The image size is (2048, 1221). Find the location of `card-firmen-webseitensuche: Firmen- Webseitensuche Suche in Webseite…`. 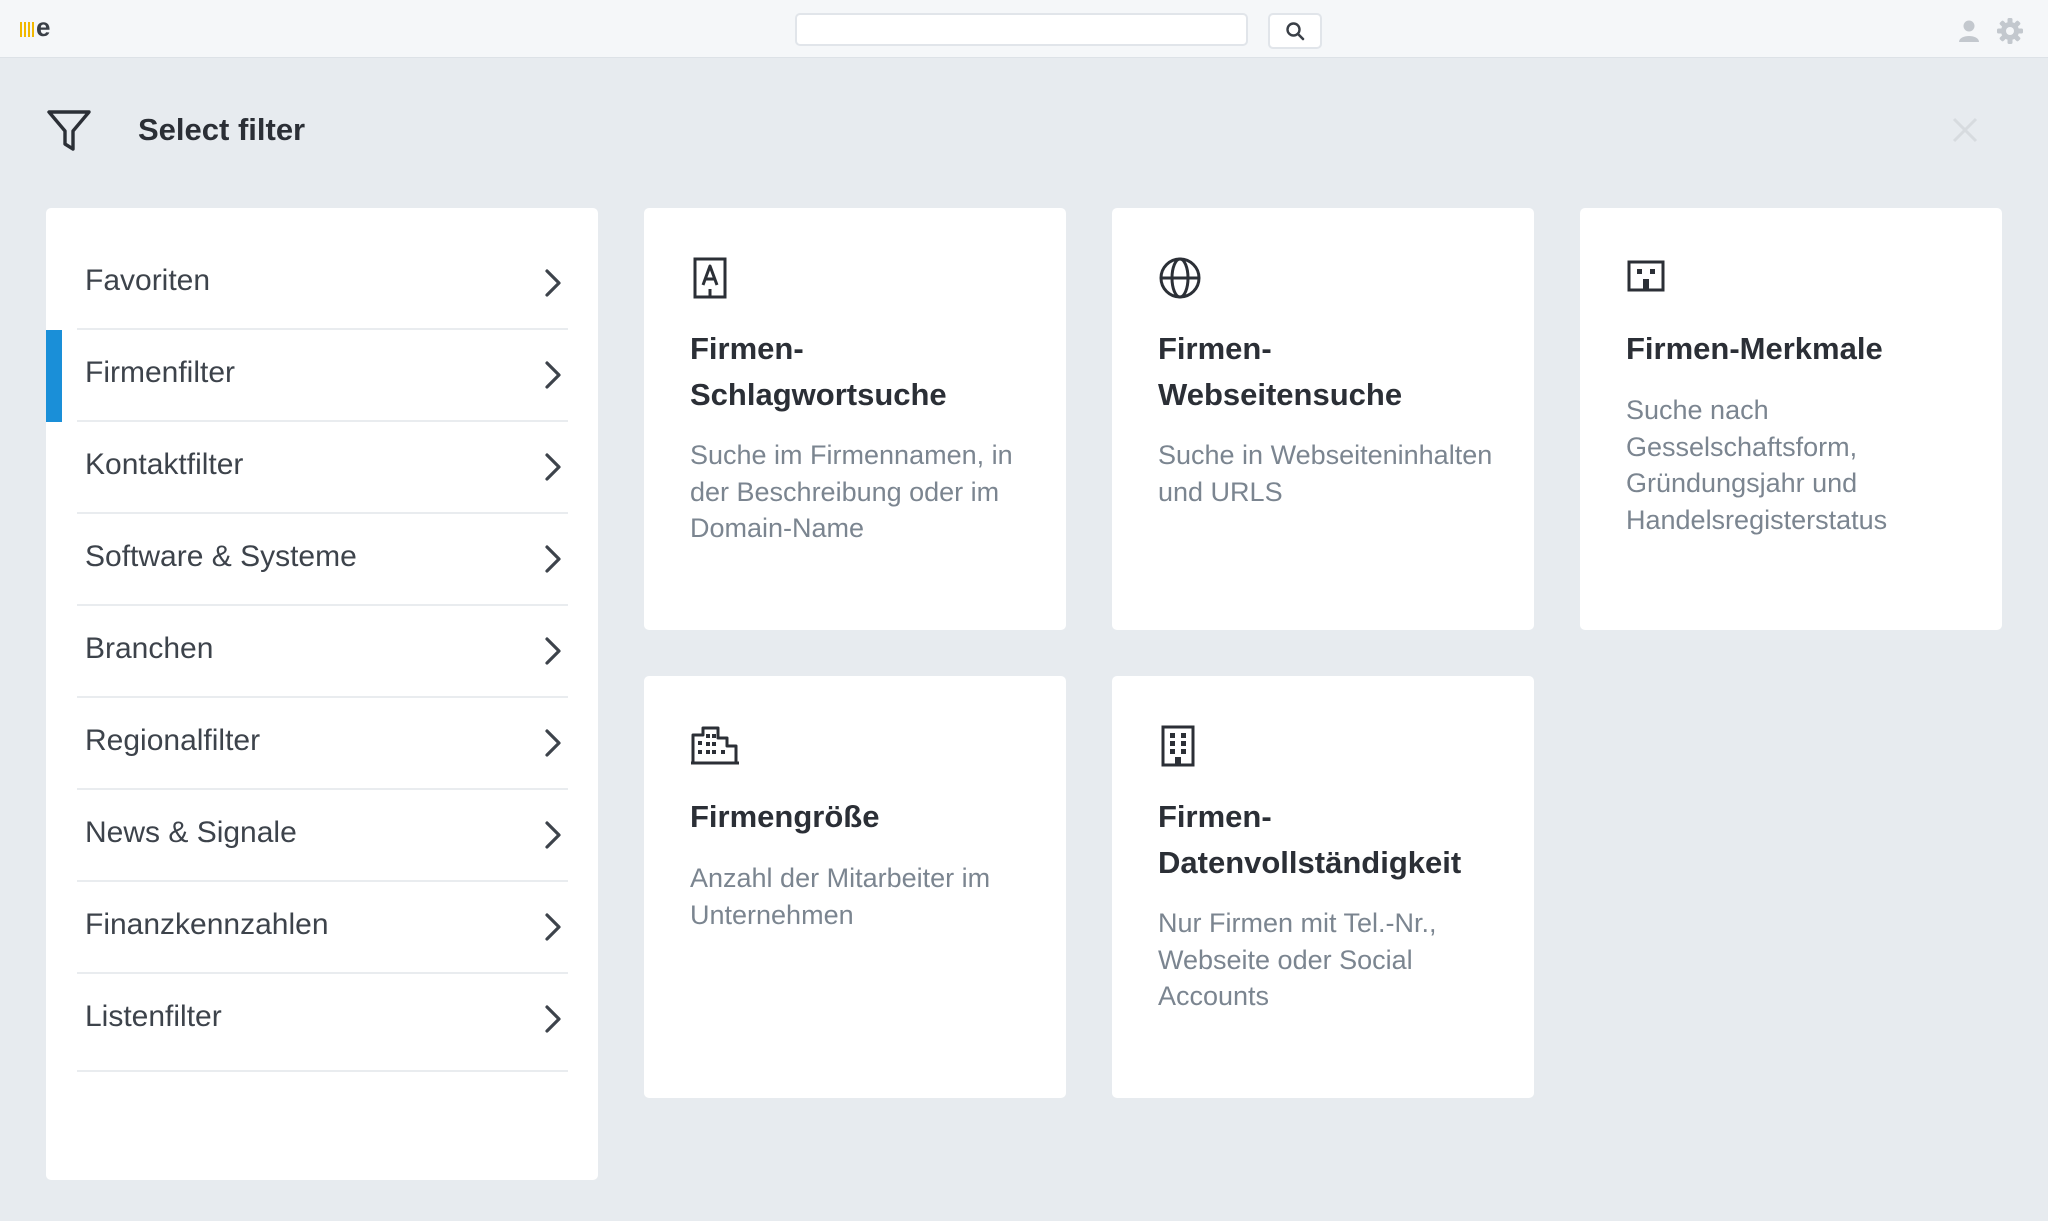

card-firmen-webseitensuche: Firmen- Webseitensuche Suche in Webseite… is located at coordinates (1323, 419).